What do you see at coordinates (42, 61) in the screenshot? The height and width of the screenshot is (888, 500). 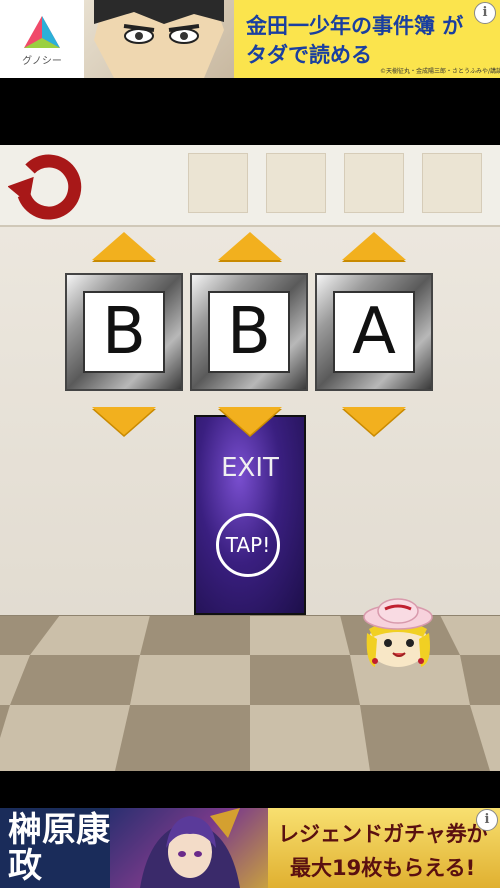 I see `logo-label: グノシー` at bounding box center [42, 61].